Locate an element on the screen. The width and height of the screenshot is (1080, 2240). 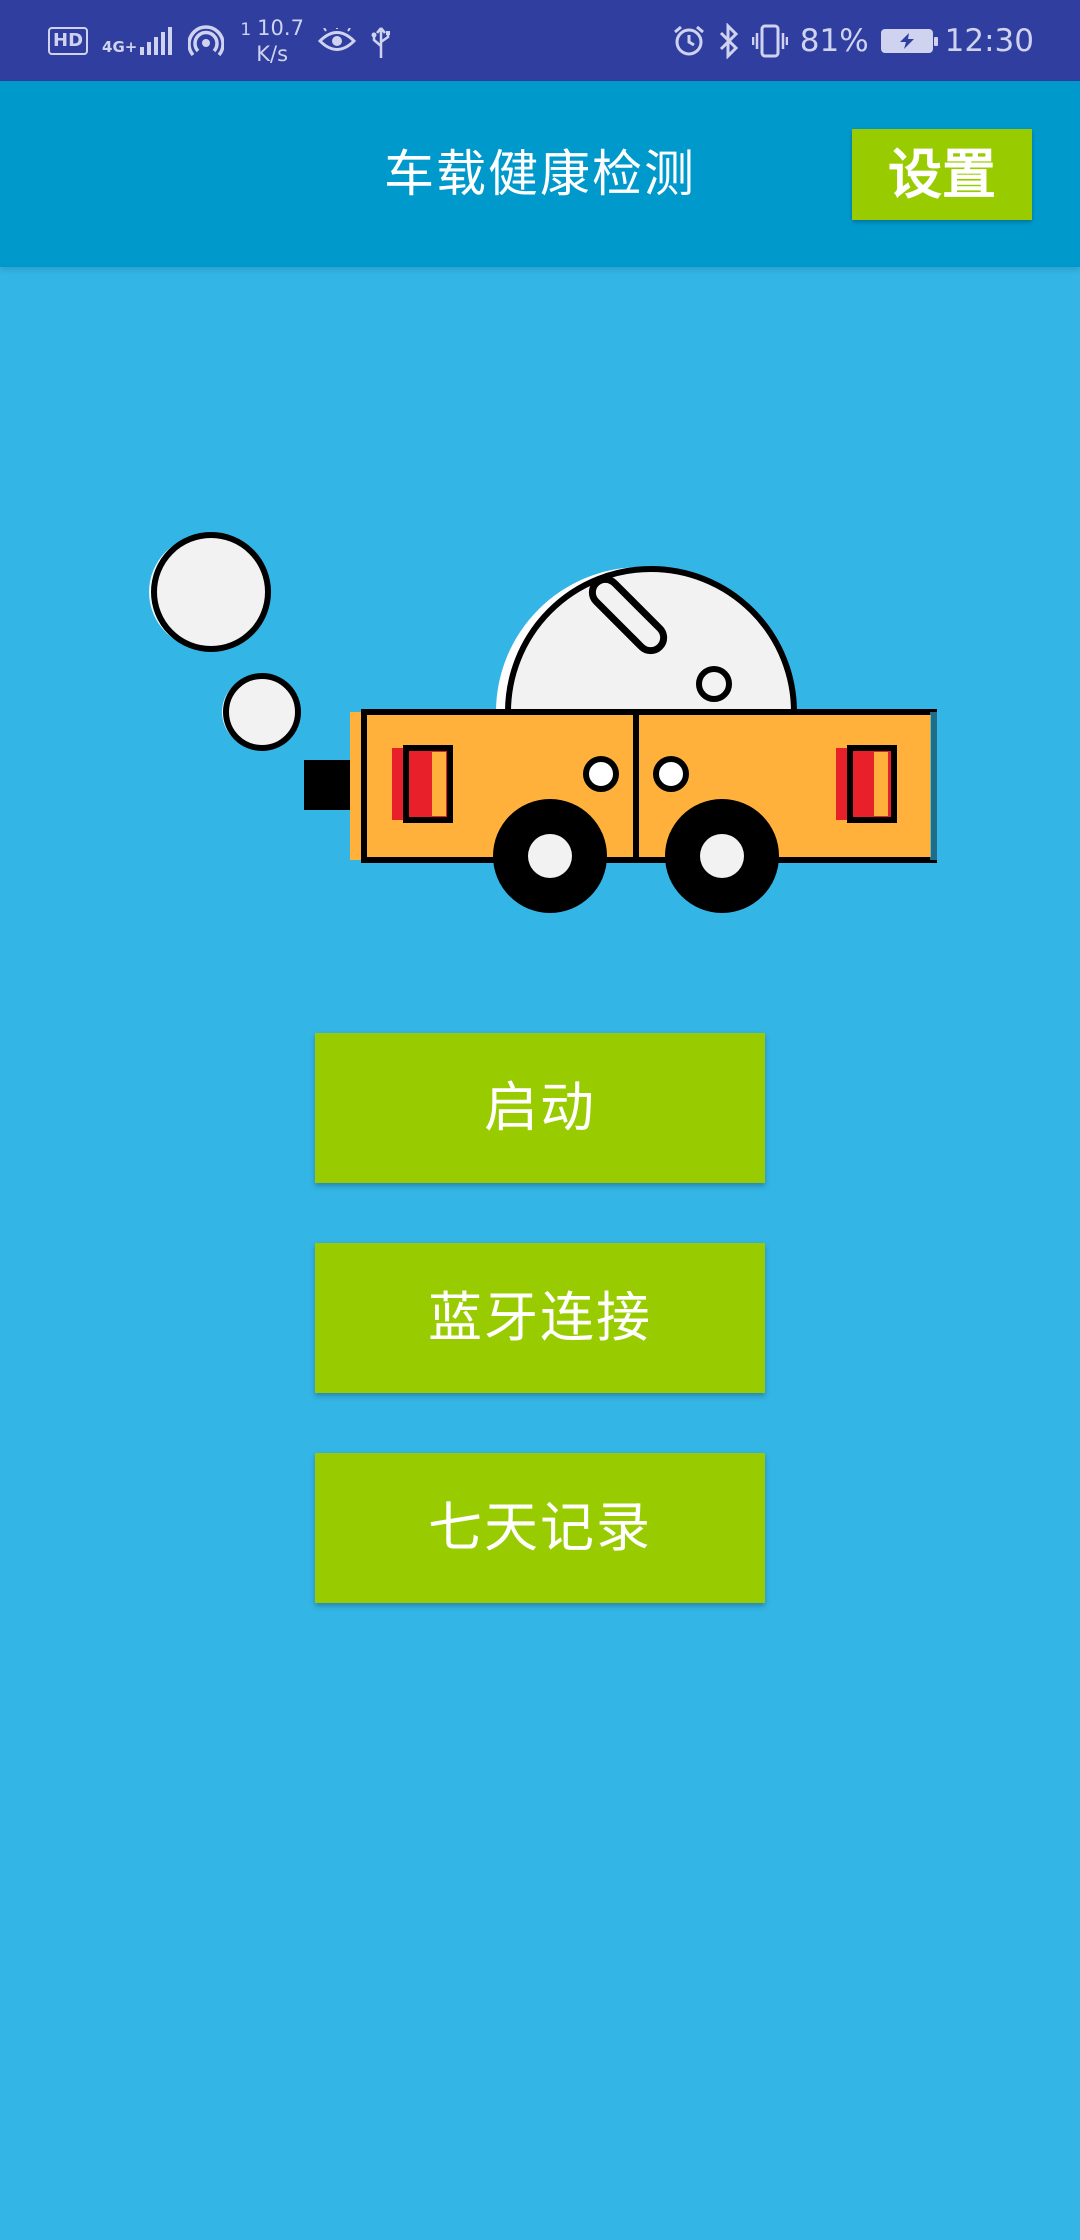
car-dome is located at coordinates (646, 639).